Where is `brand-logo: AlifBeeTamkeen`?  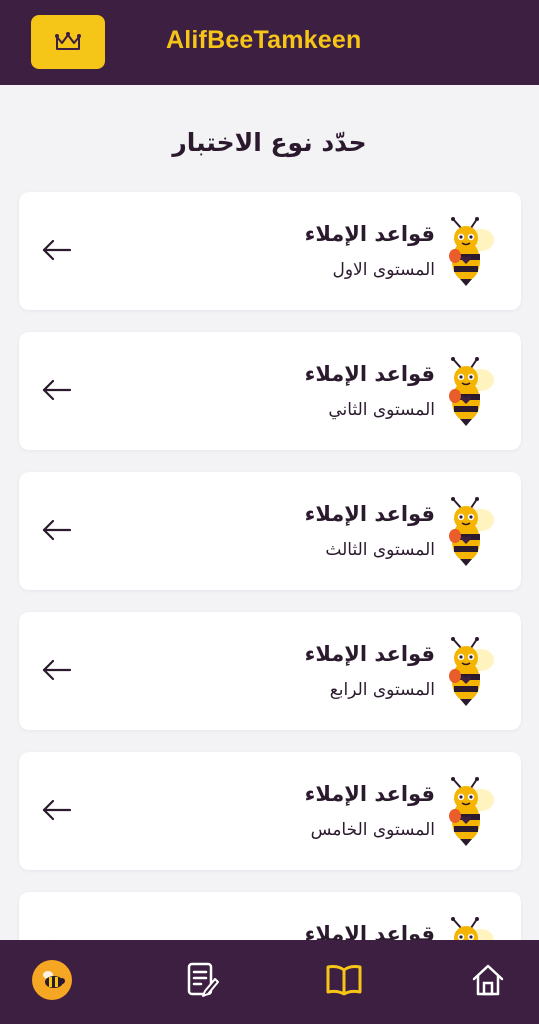 brand-logo: AlifBeeTamkeen is located at coordinates (264, 40).